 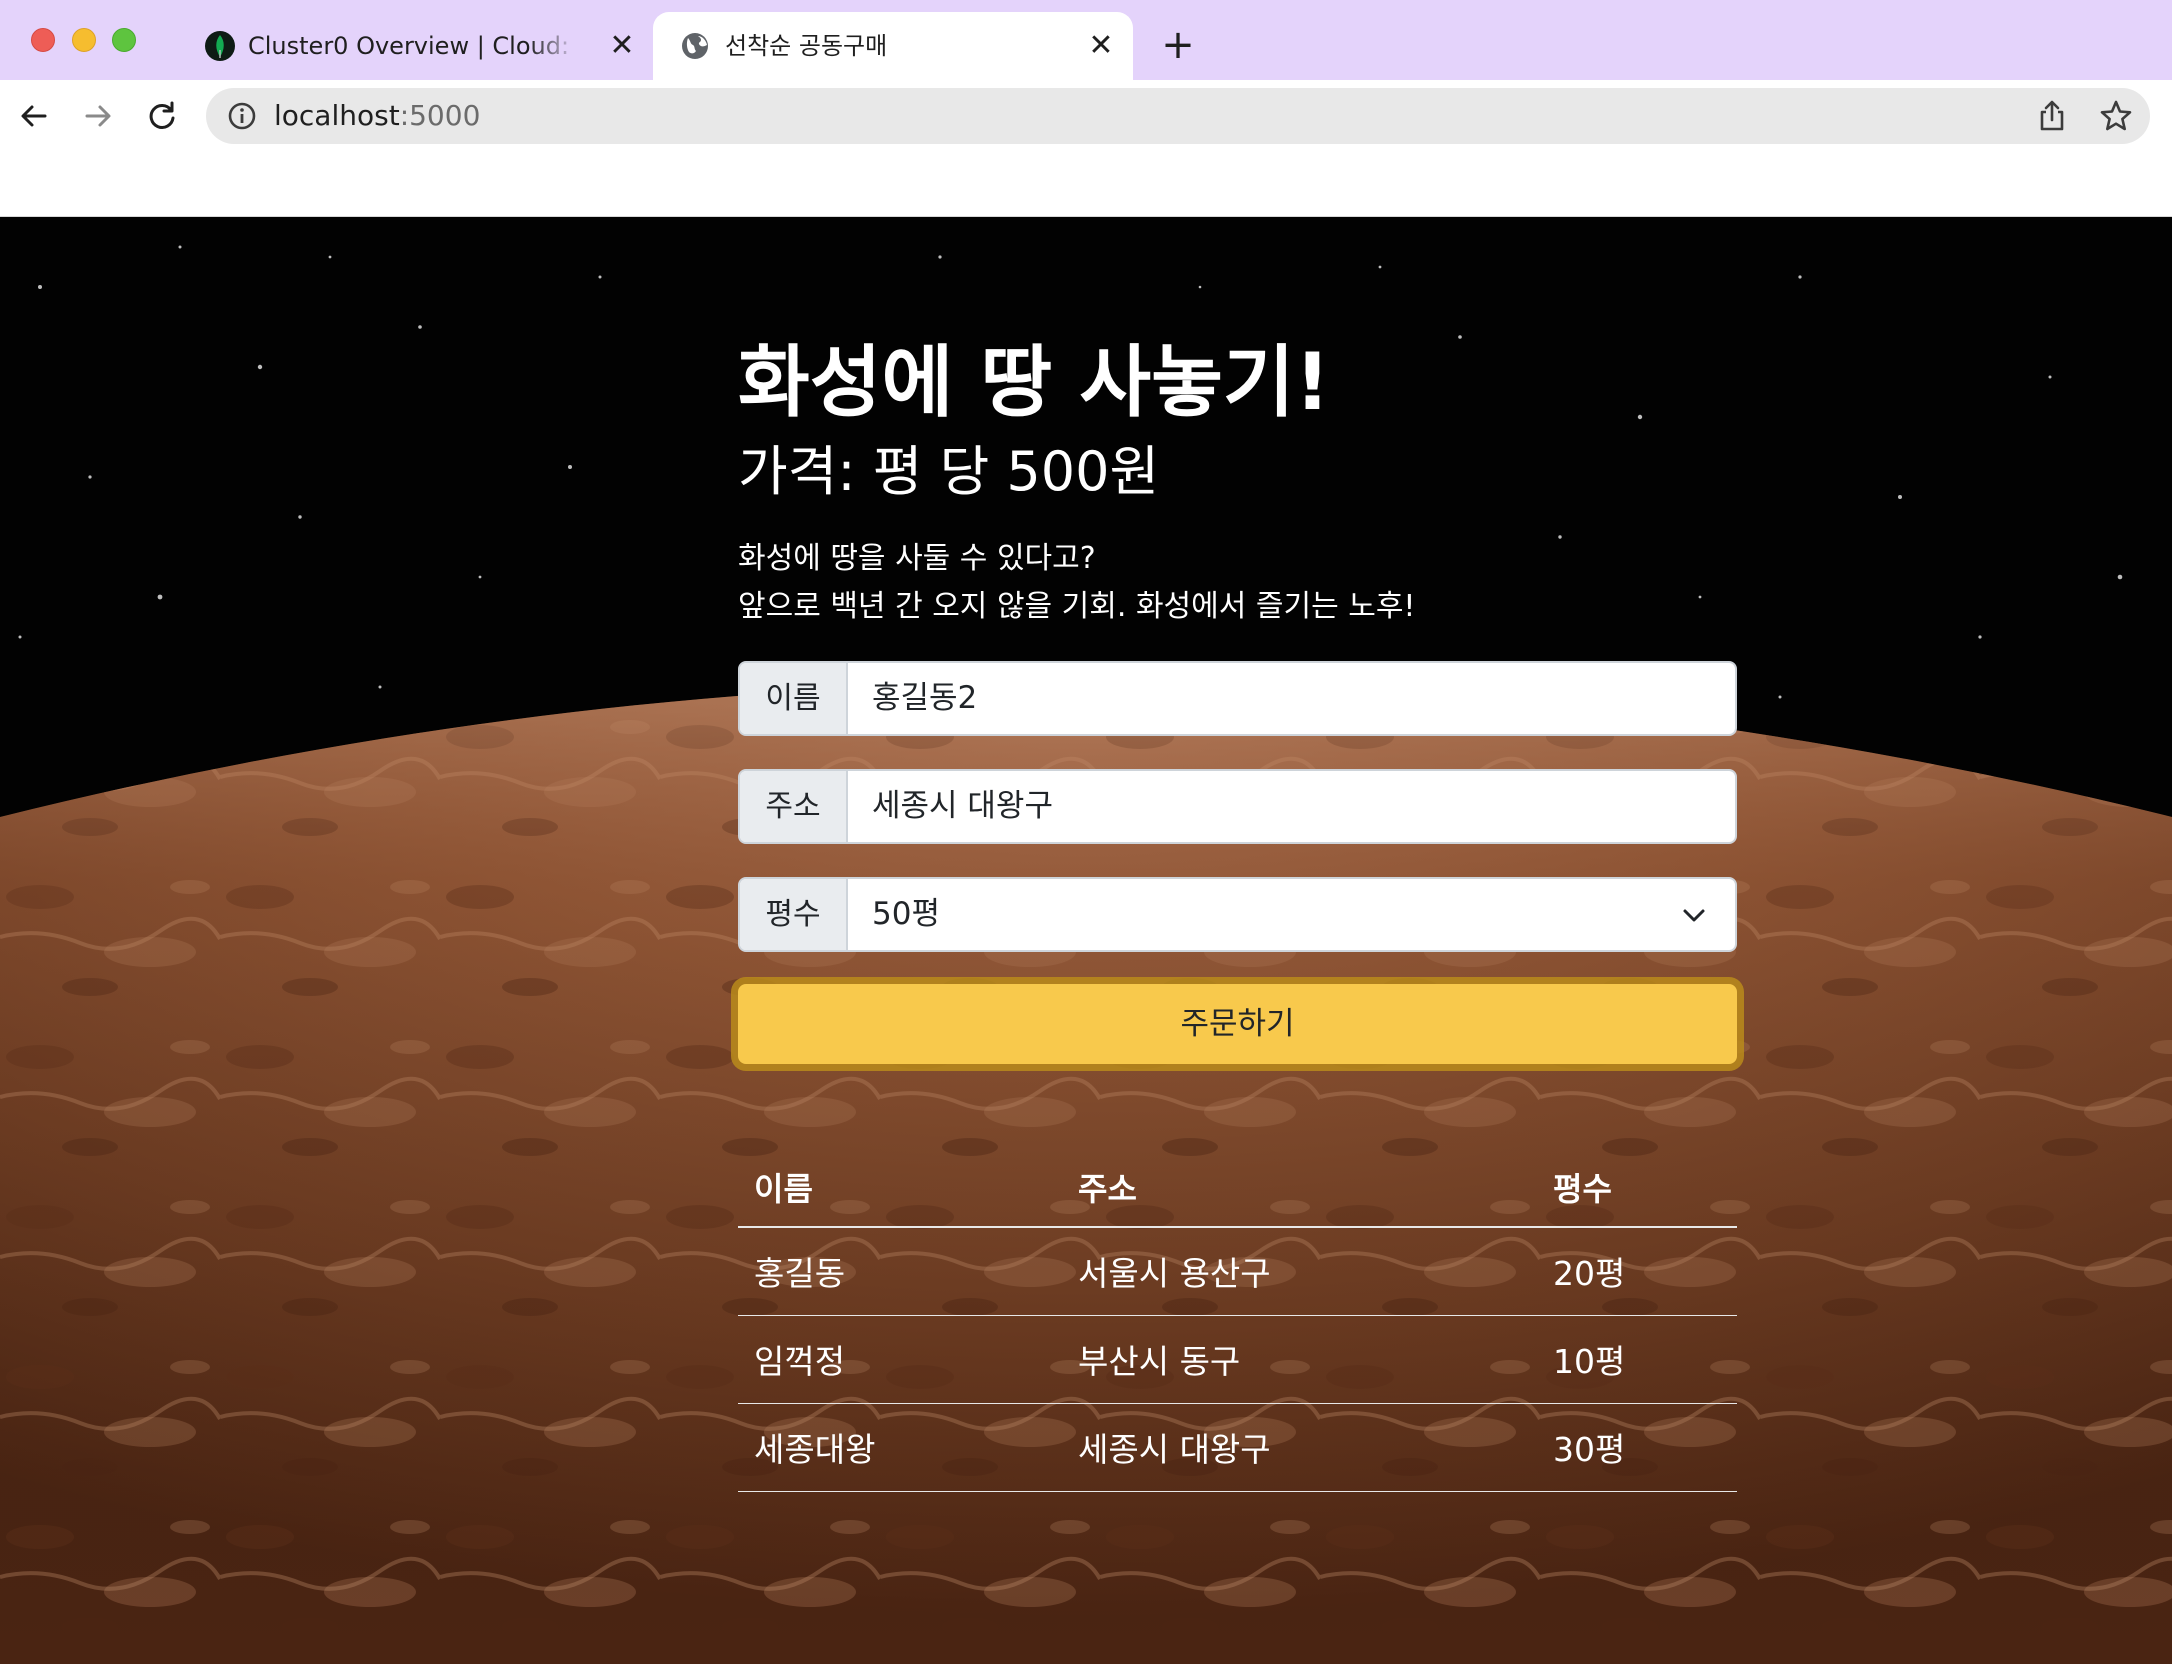 I want to click on reload-button, so click(x=162, y=116).